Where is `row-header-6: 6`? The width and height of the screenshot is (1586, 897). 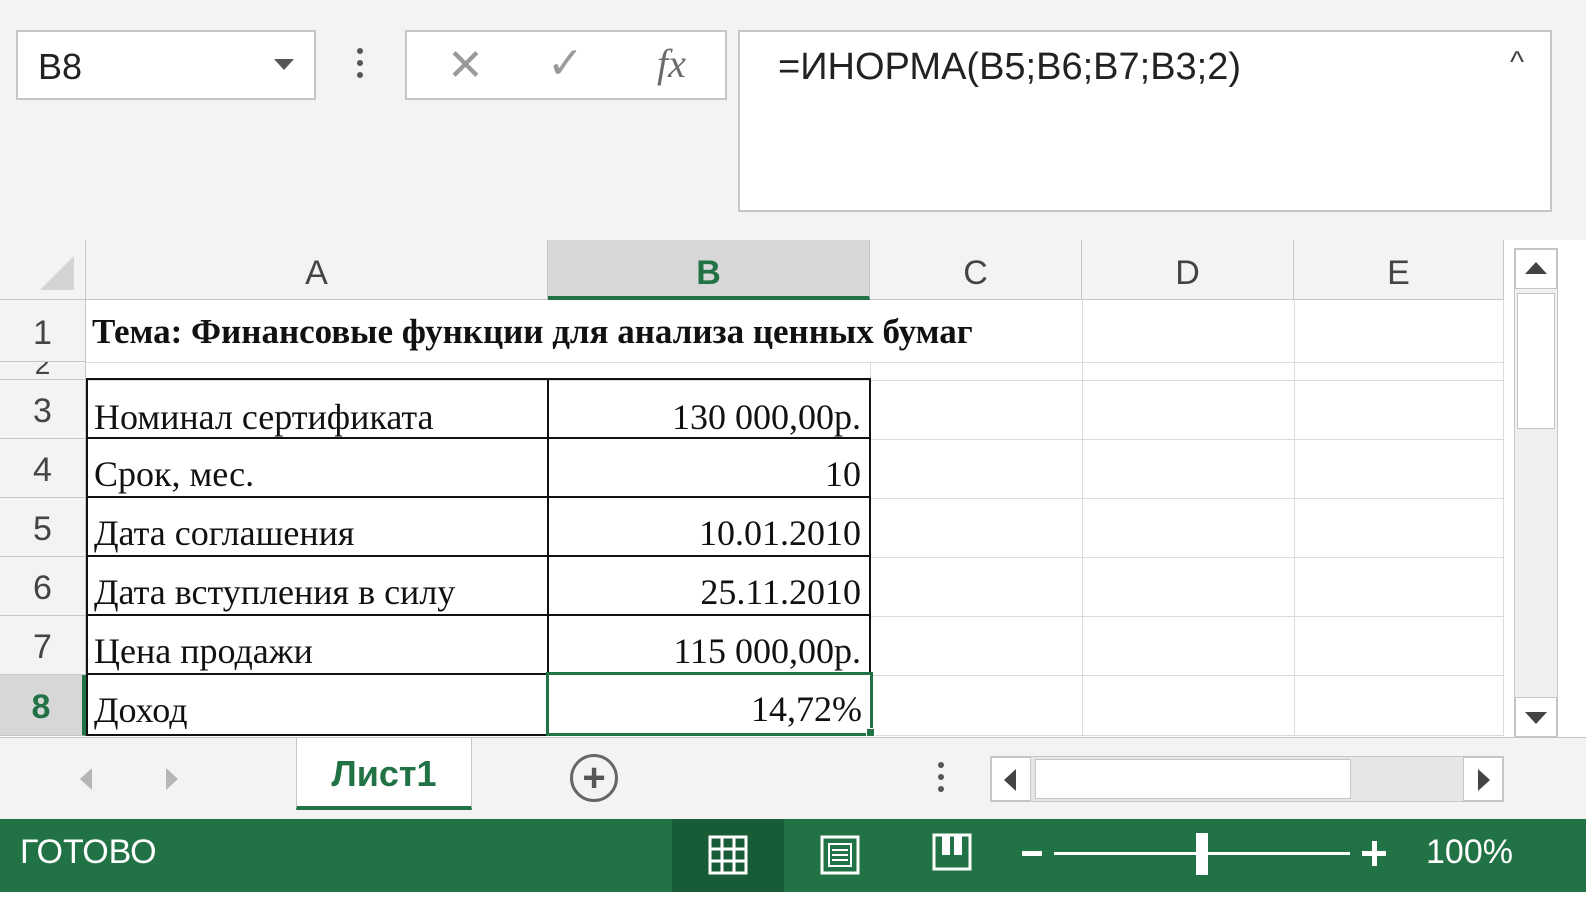
row-header-6: 6 is located at coordinates (43, 586).